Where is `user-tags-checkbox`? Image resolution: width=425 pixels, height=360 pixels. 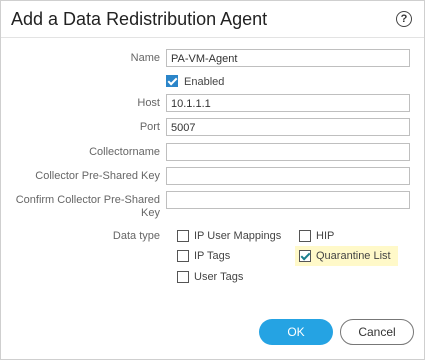 user-tags-checkbox is located at coordinates (183, 277).